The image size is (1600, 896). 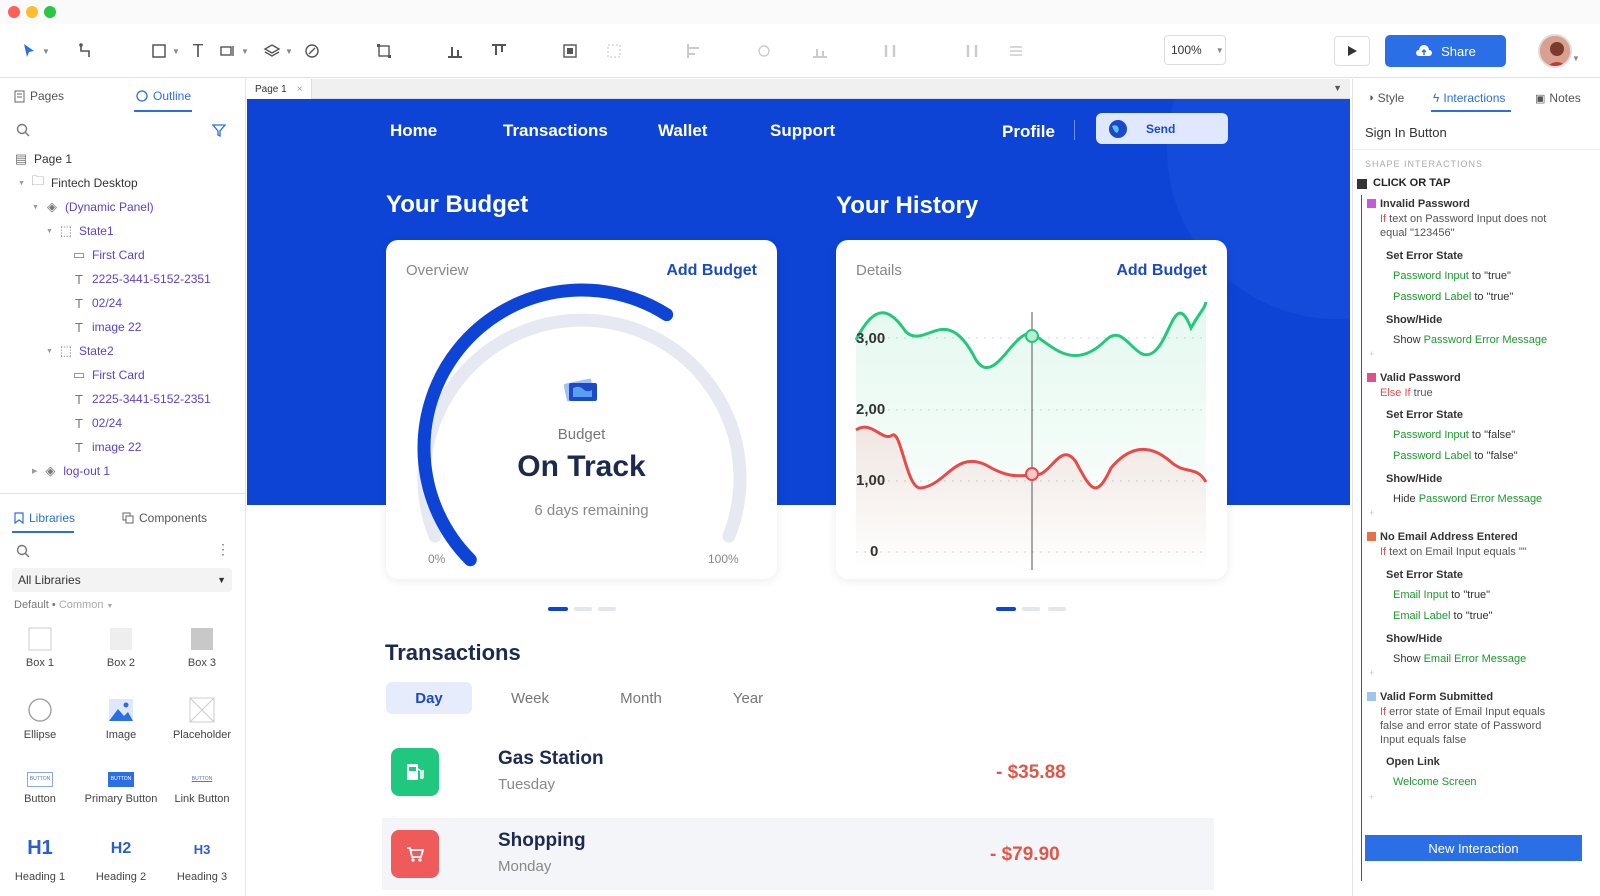 What do you see at coordinates (202, 860) in the screenshot?
I see `lib-heading3: H3 Heading 3` at bounding box center [202, 860].